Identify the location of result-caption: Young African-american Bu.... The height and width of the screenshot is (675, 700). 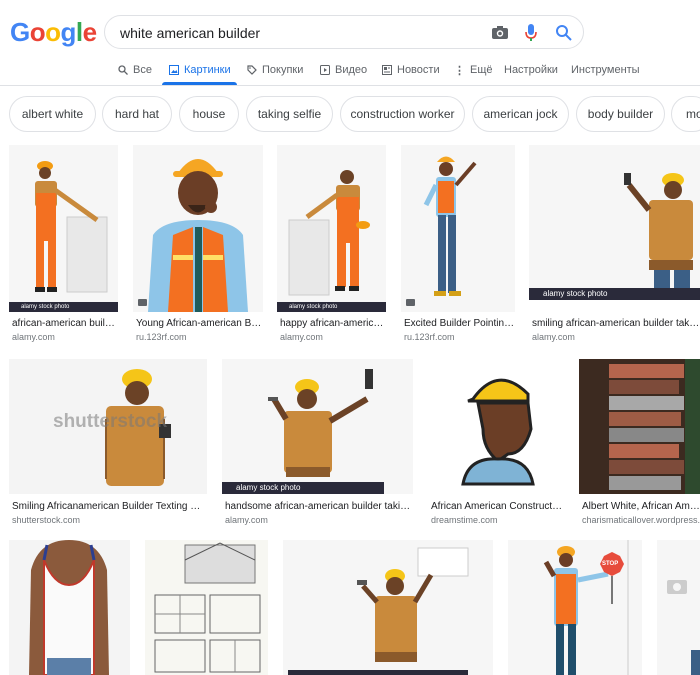
(199, 323).